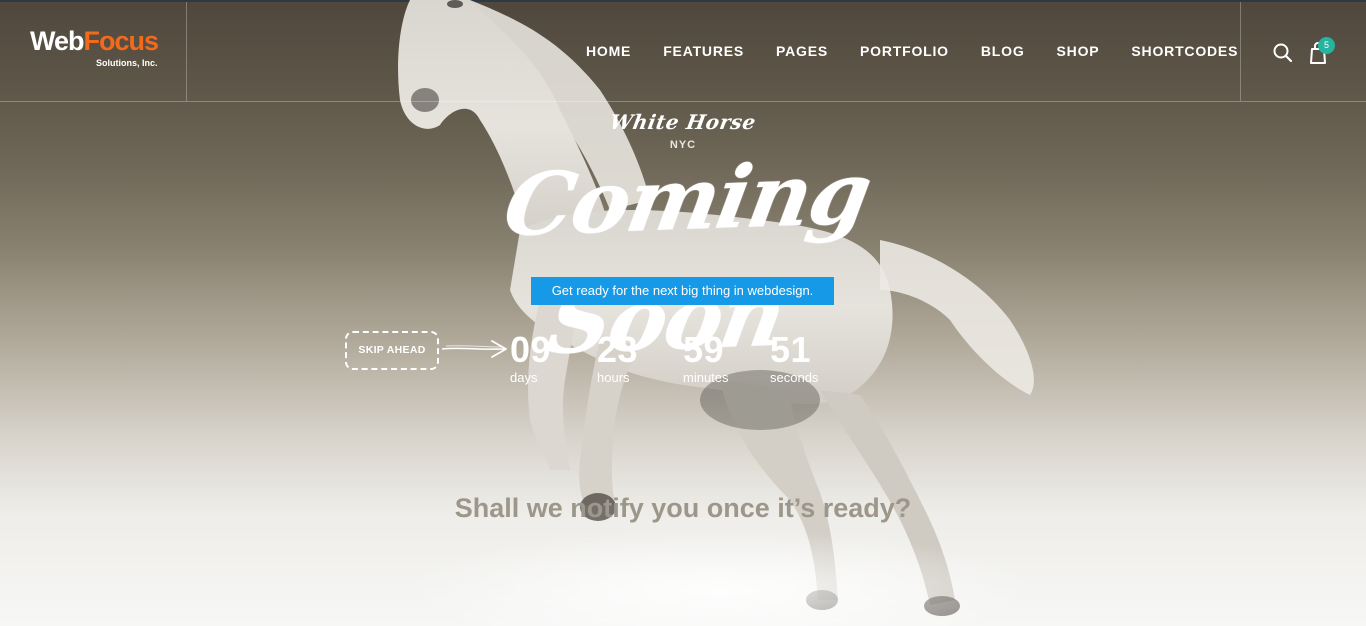  What do you see at coordinates (57, 41) in the screenshot?
I see `logo-word-web: Web` at bounding box center [57, 41].